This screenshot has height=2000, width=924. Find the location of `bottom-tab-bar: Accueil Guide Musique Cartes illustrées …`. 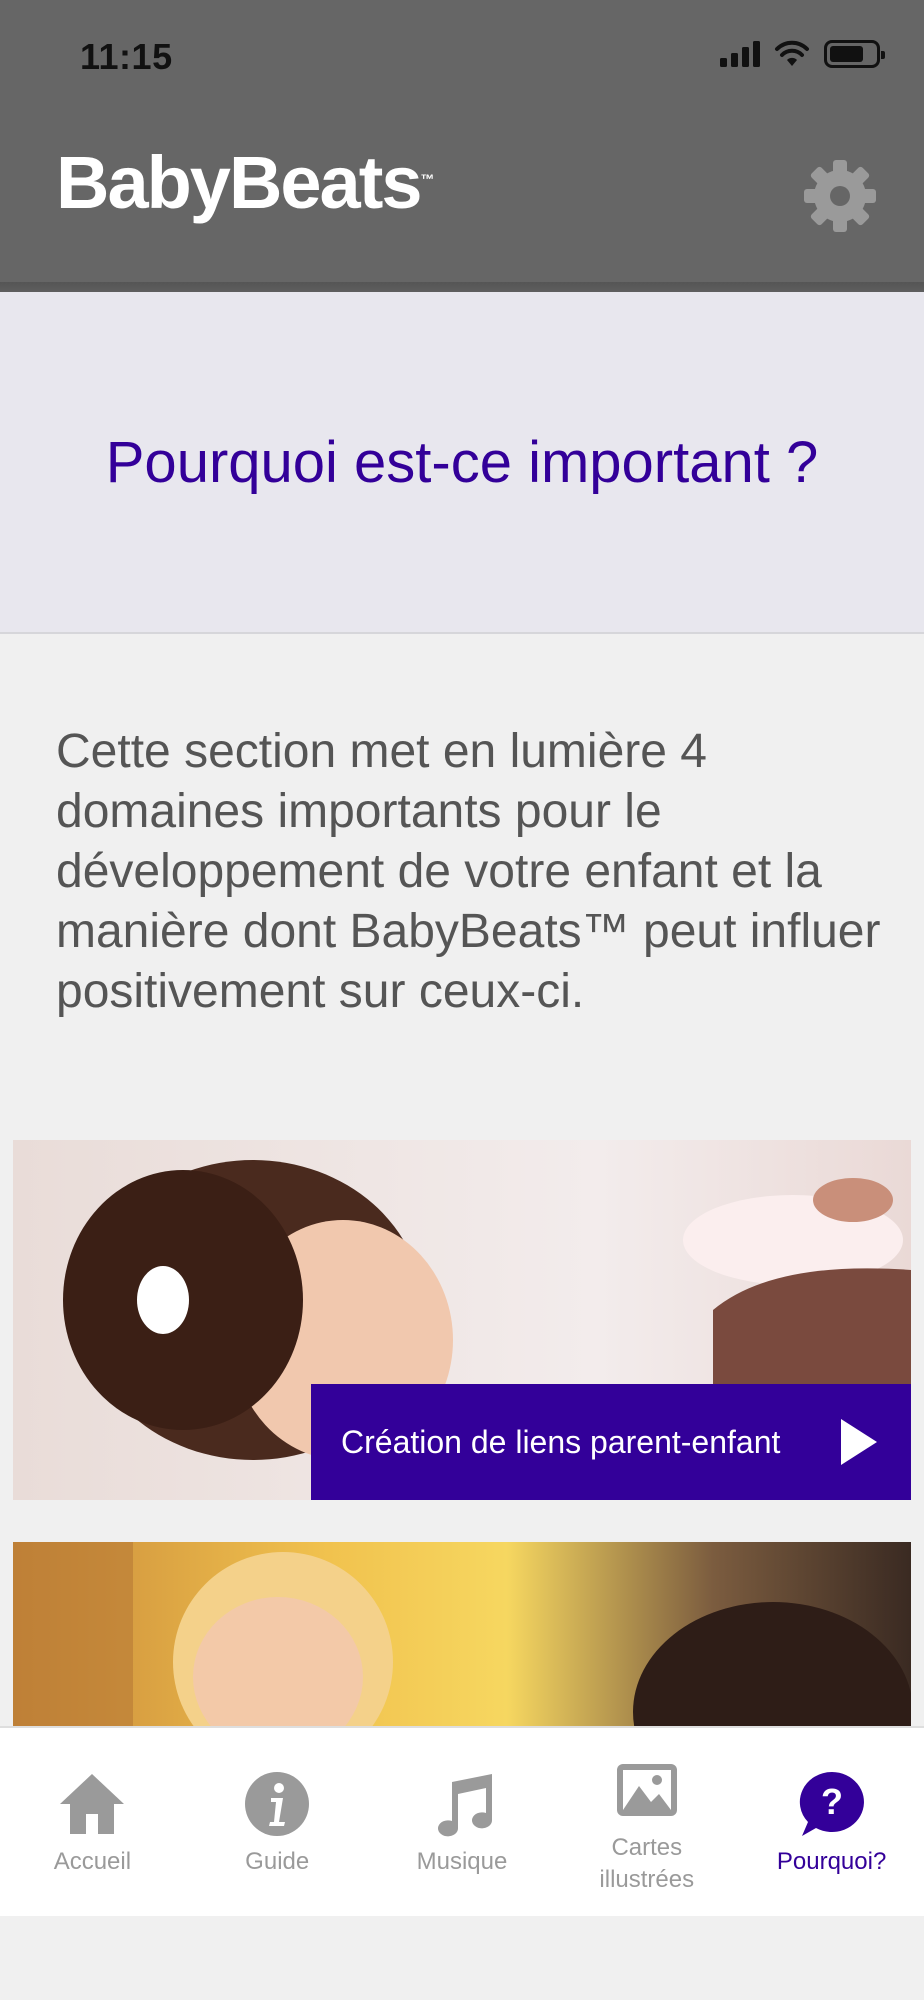

bottom-tab-bar: Accueil Guide Musique Cartes illustrées … is located at coordinates (462, 1821).